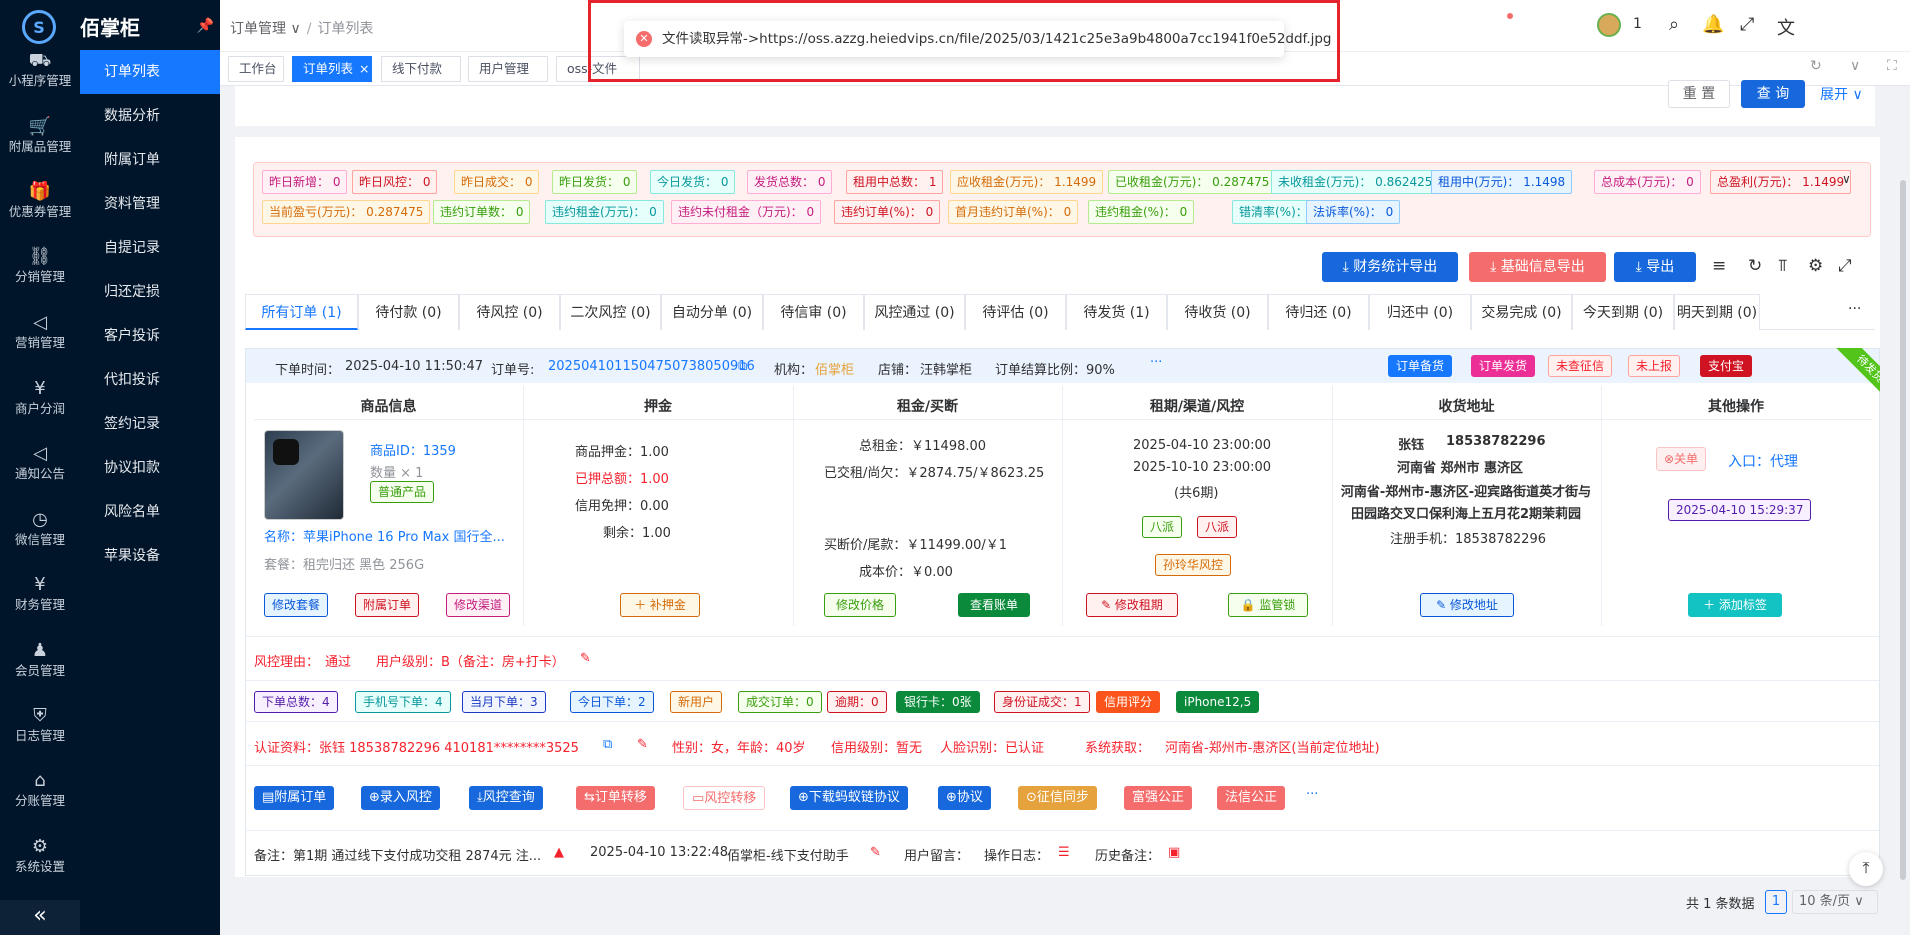 The width and height of the screenshot is (1910, 935). I want to click on sub-menu-item: 苹果设备, so click(150, 556).